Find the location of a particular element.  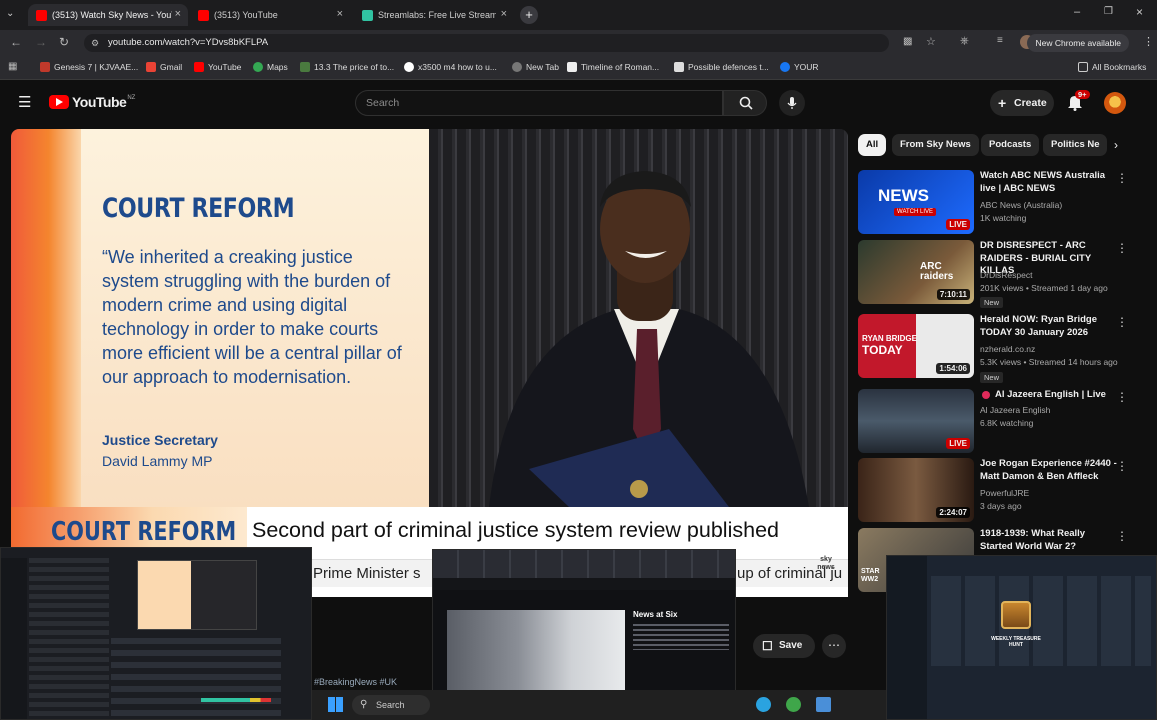

game-launcher-window: WEEKLY TREASURE HUNT is located at coordinates (1021, 637).